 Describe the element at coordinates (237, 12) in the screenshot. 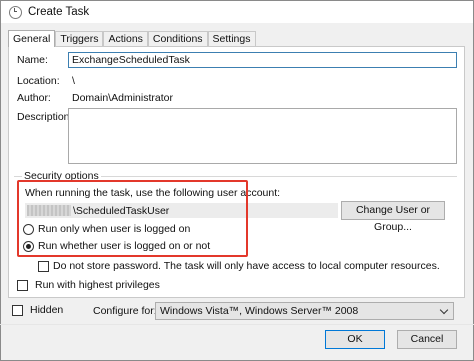

I see `title-bar: Create Task` at that location.